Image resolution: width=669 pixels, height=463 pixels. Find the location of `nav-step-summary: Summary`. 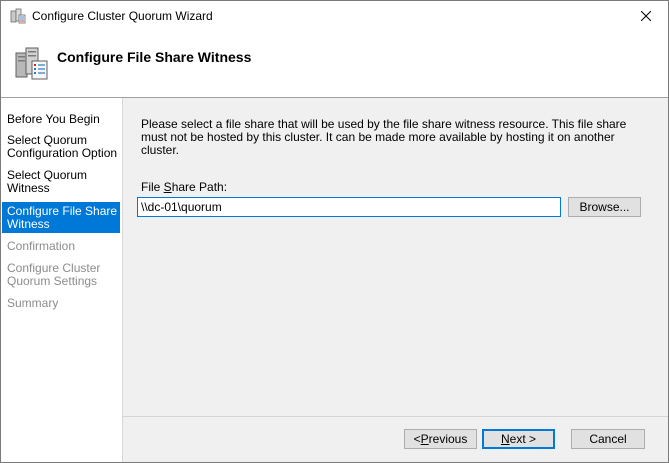

nav-step-summary: Summary is located at coordinates (33, 303).